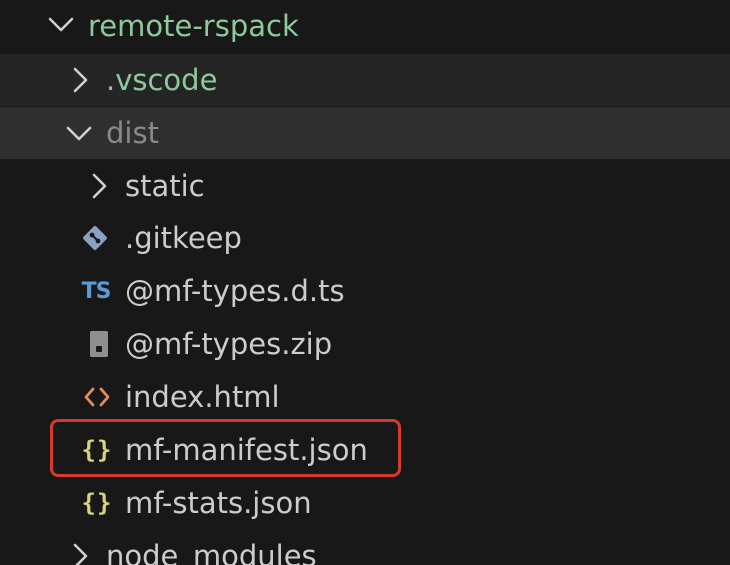  Describe the element at coordinates (132, 133) in the screenshot. I see `tree-item-label: dist` at that location.